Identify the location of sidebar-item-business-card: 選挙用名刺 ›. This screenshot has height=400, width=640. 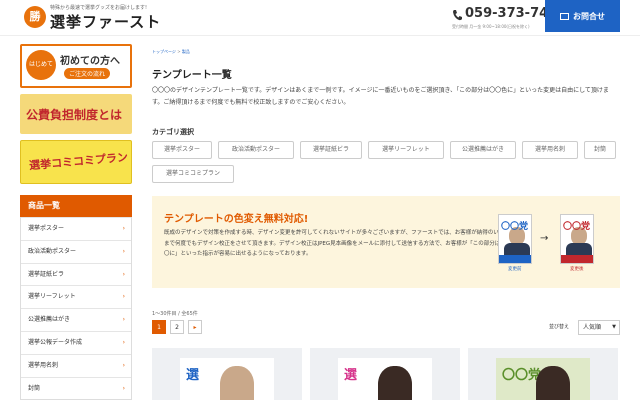
(76, 365).